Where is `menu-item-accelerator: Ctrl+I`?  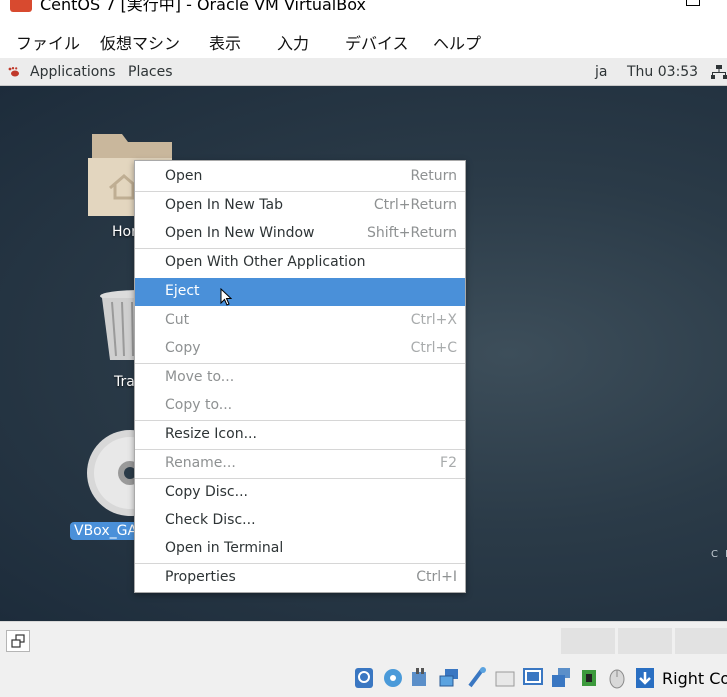 menu-item-accelerator: Ctrl+I is located at coordinates (436, 577).